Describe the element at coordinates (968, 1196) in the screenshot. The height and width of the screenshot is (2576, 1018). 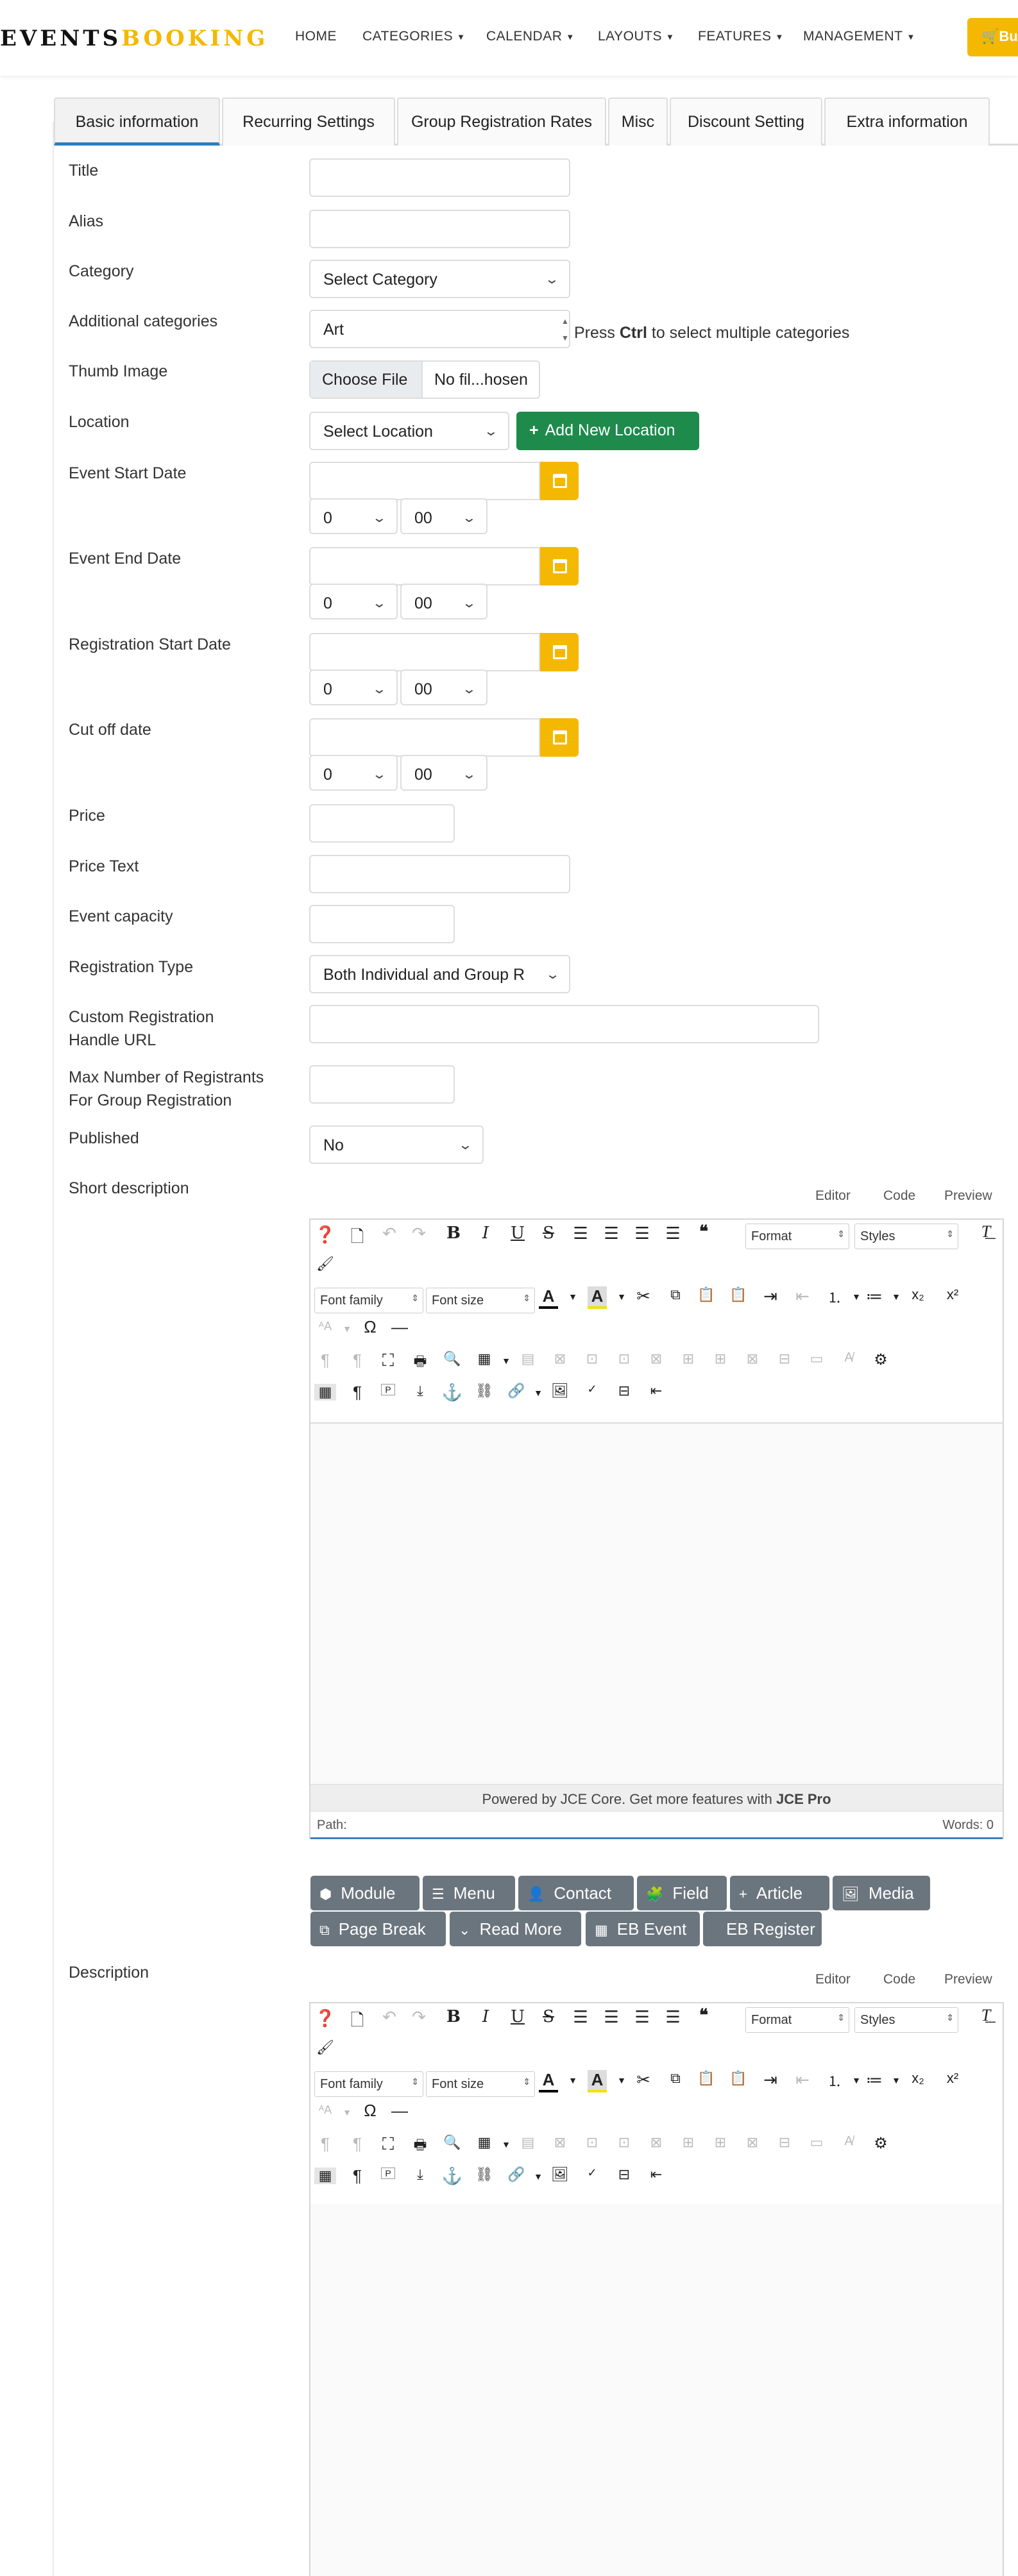
I see `preview-mode-link: Preview` at that location.